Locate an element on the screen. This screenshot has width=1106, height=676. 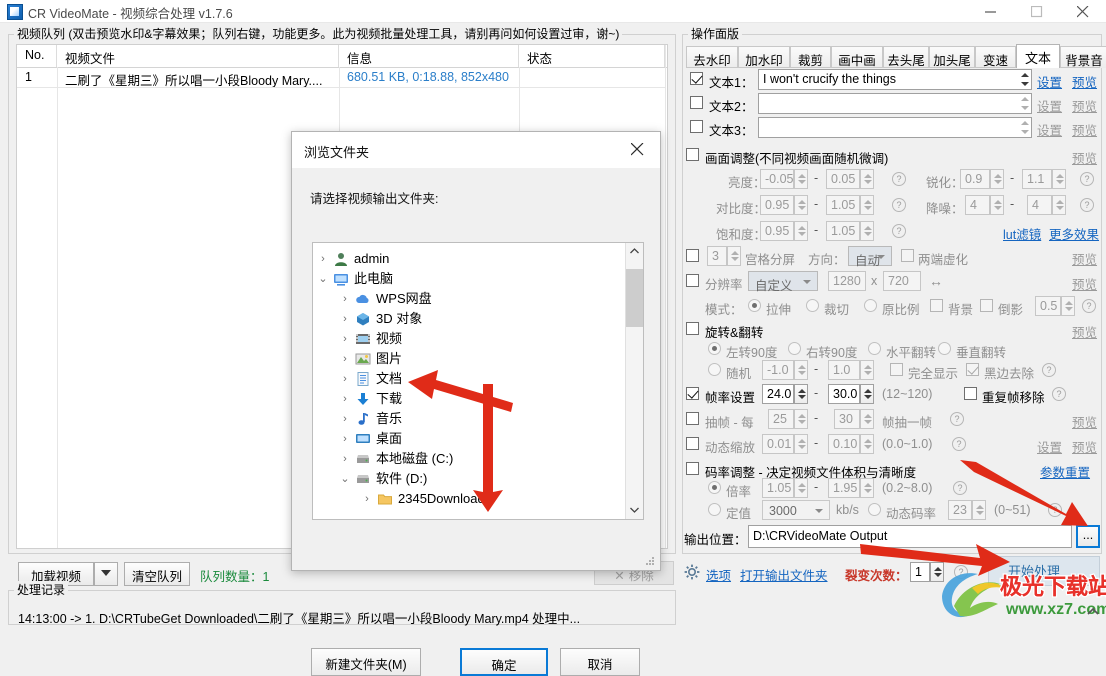
tree-node: › 视频 is located at coordinates (469, 339).